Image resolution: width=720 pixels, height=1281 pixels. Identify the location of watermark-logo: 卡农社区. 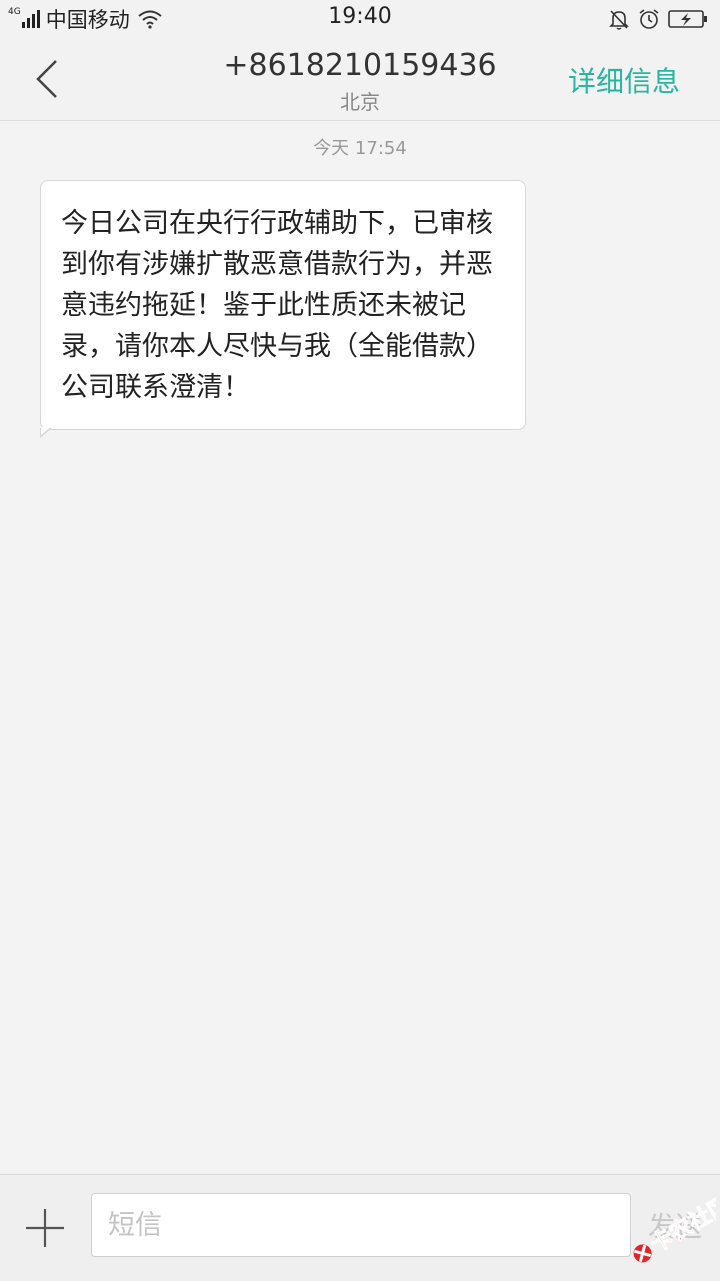
(674, 1227).